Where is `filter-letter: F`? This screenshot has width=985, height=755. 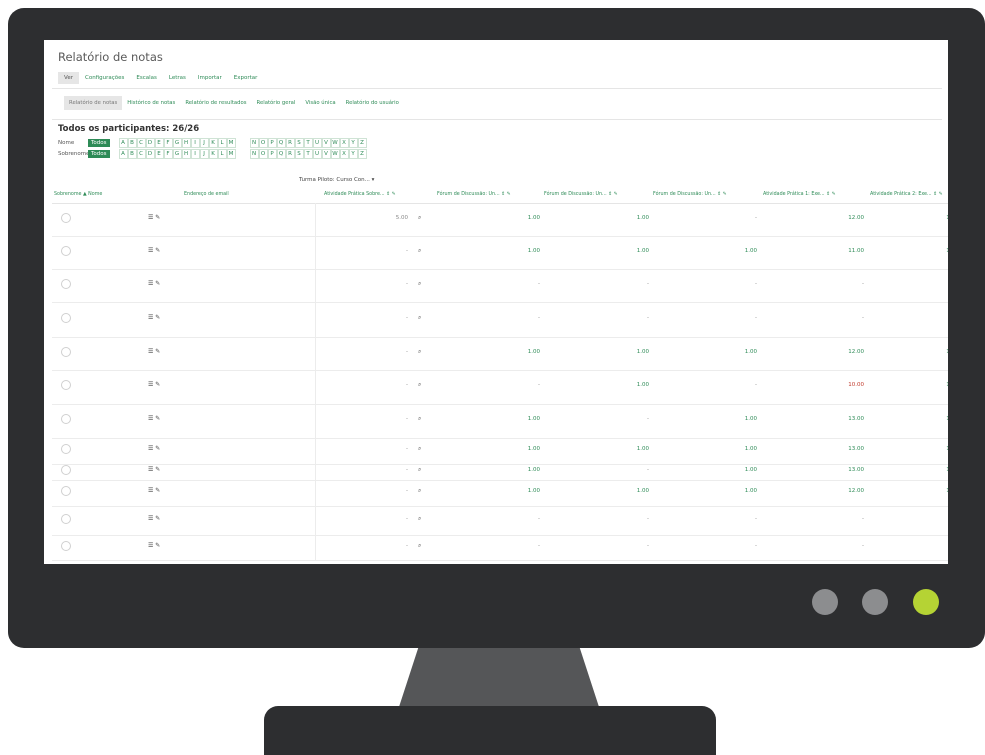
filter-letter: F is located at coordinates (168, 154).